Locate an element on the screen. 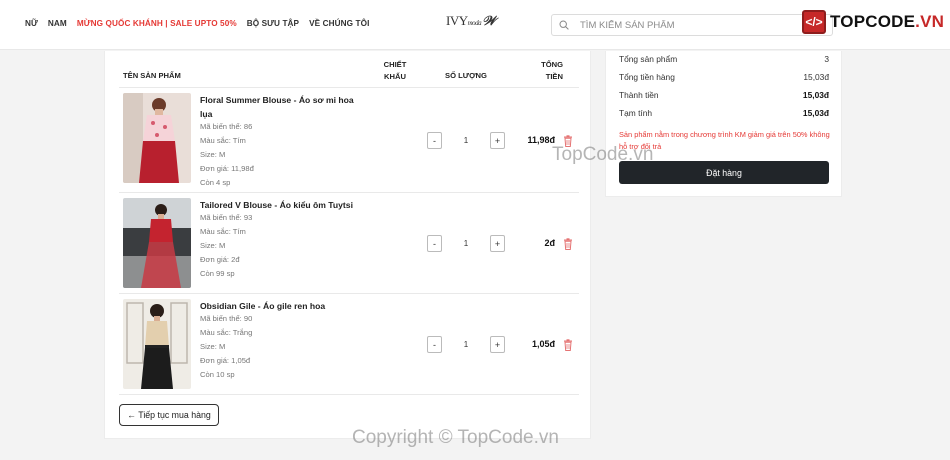  product-unit-price: Đơn giá: 11,98đ is located at coordinates (227, 168).